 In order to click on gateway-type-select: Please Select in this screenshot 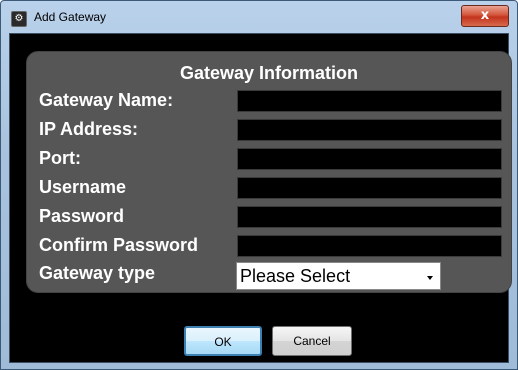, I will do `click(338, 276)`.